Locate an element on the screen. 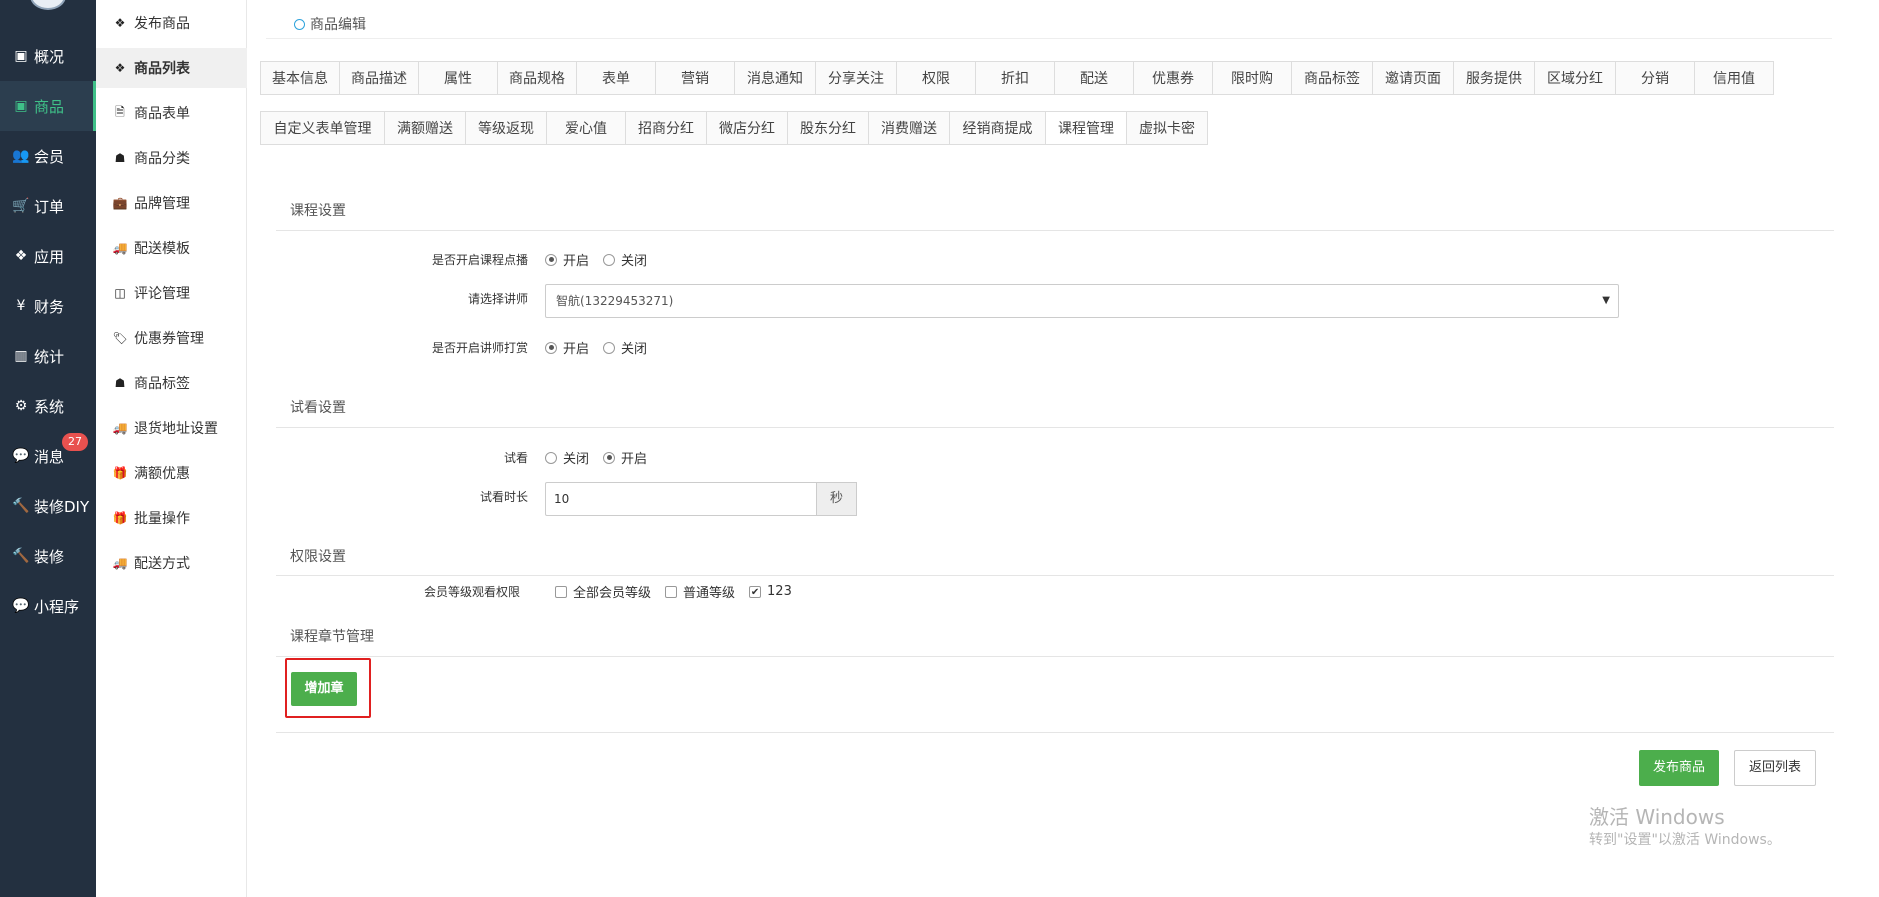 This screenshot has height=897, width=1879. columns-icon: ◫ is located at coordinates (120, 293).